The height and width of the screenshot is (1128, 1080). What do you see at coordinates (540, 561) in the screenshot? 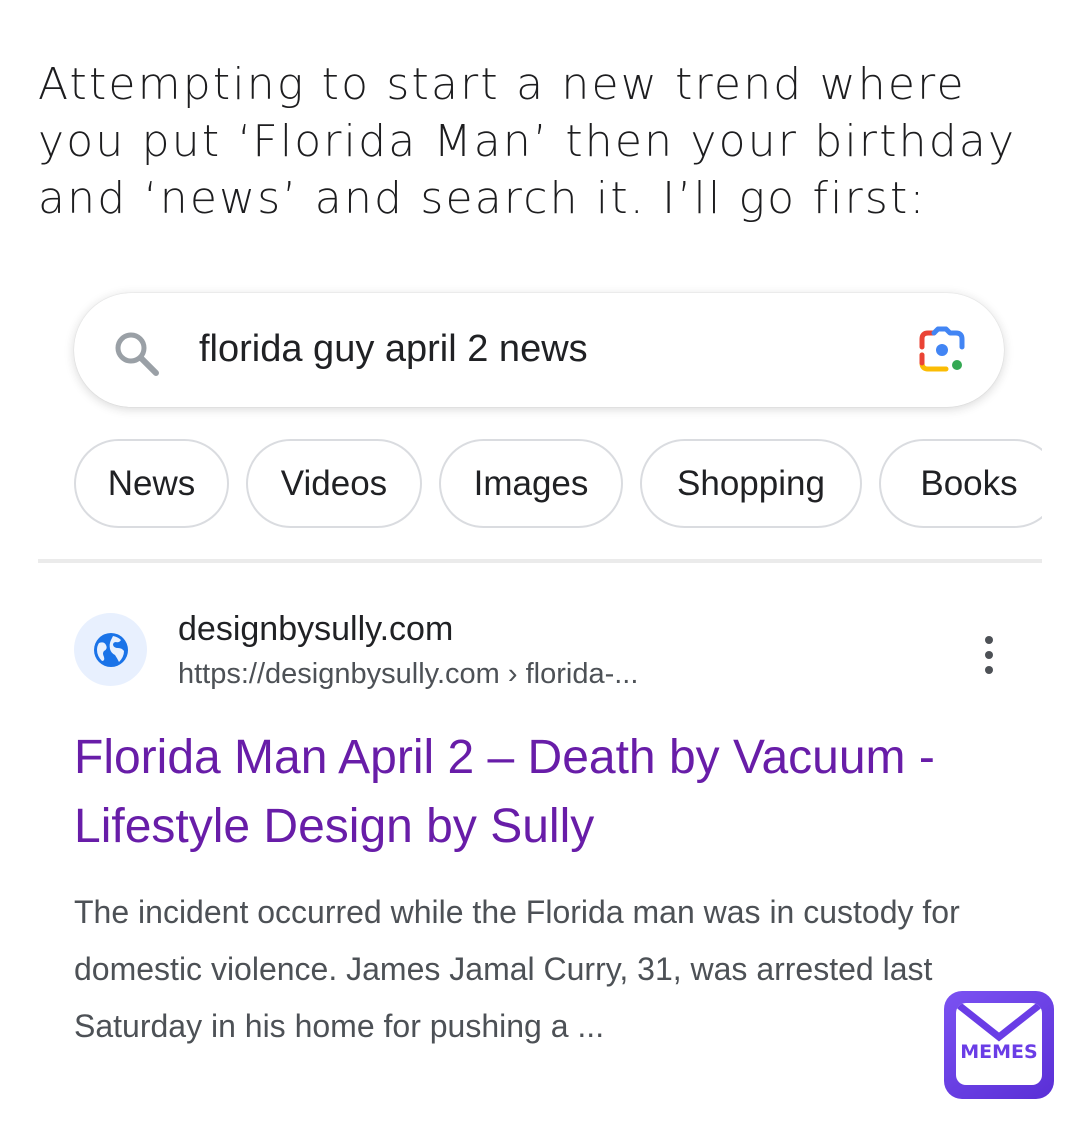
I see `divider` at bounding box center [540, 561].